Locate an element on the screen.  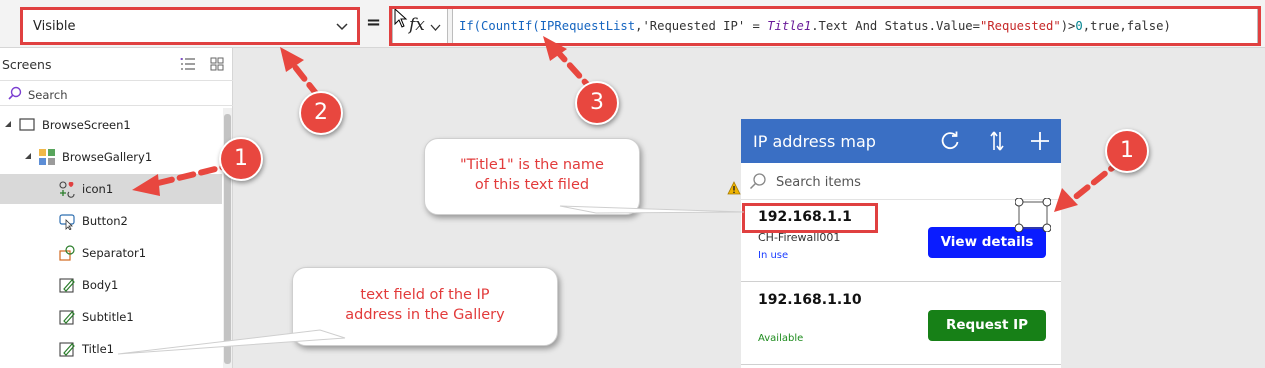
sort-icon is located at coordinates (997, 141).